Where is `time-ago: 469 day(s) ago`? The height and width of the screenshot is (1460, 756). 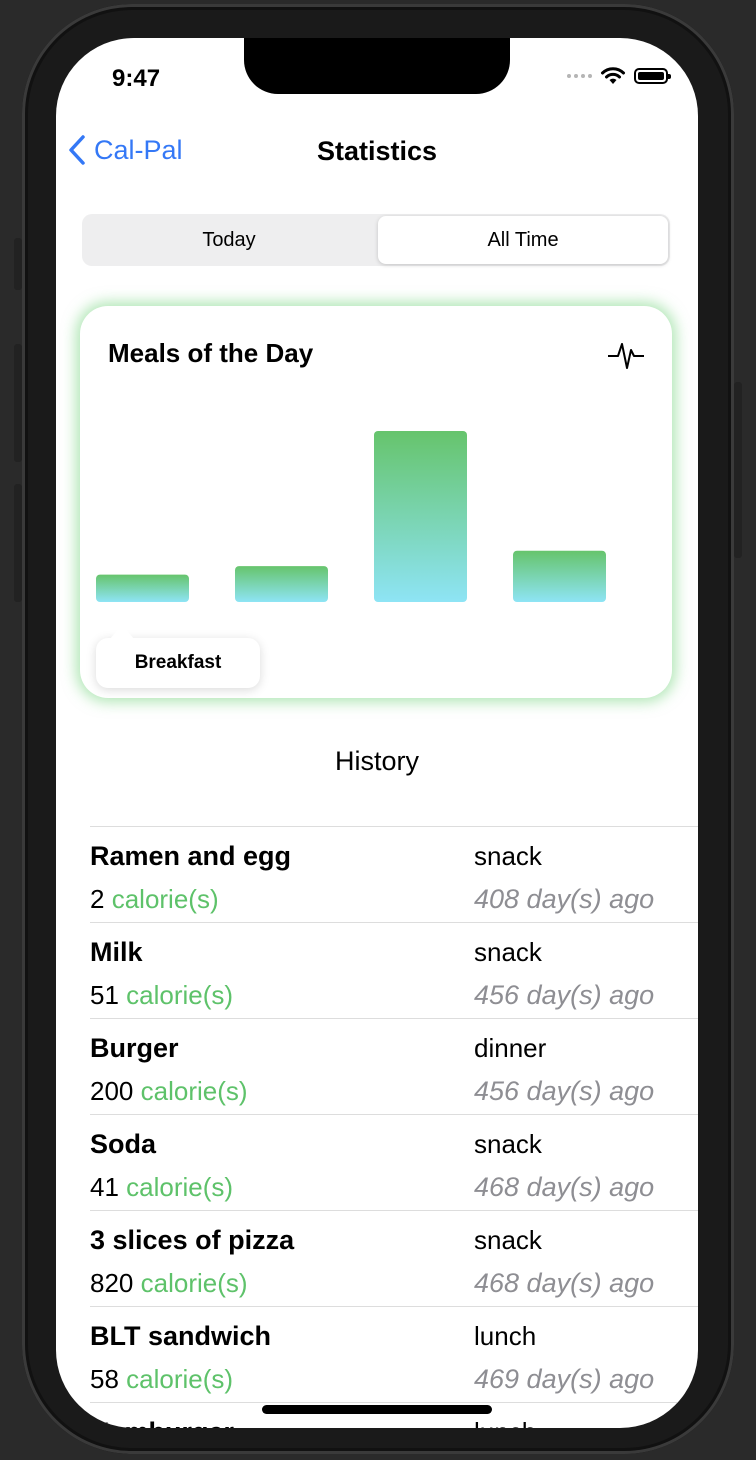
time-ago: 469 day(s) ago is located at coordinates (564, 1379).